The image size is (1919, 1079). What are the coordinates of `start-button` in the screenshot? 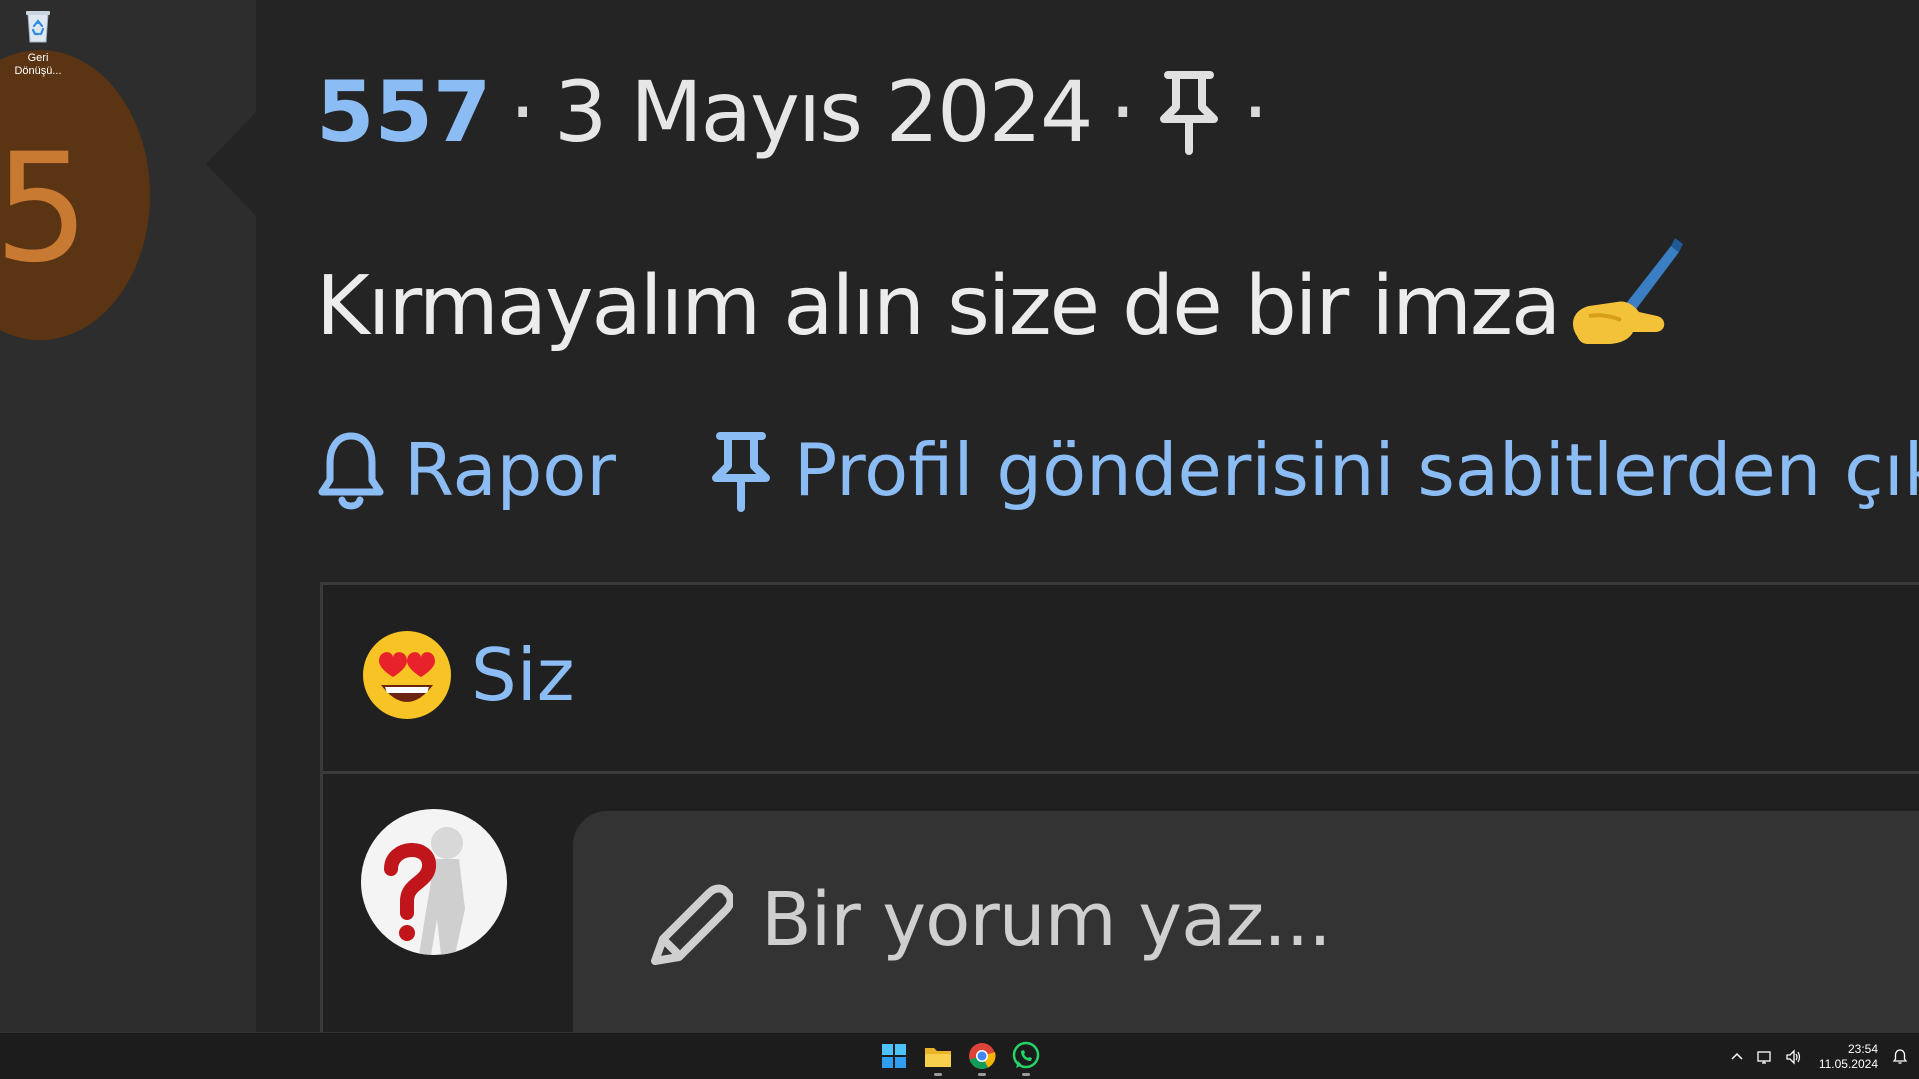 It's located at (894, 1056).